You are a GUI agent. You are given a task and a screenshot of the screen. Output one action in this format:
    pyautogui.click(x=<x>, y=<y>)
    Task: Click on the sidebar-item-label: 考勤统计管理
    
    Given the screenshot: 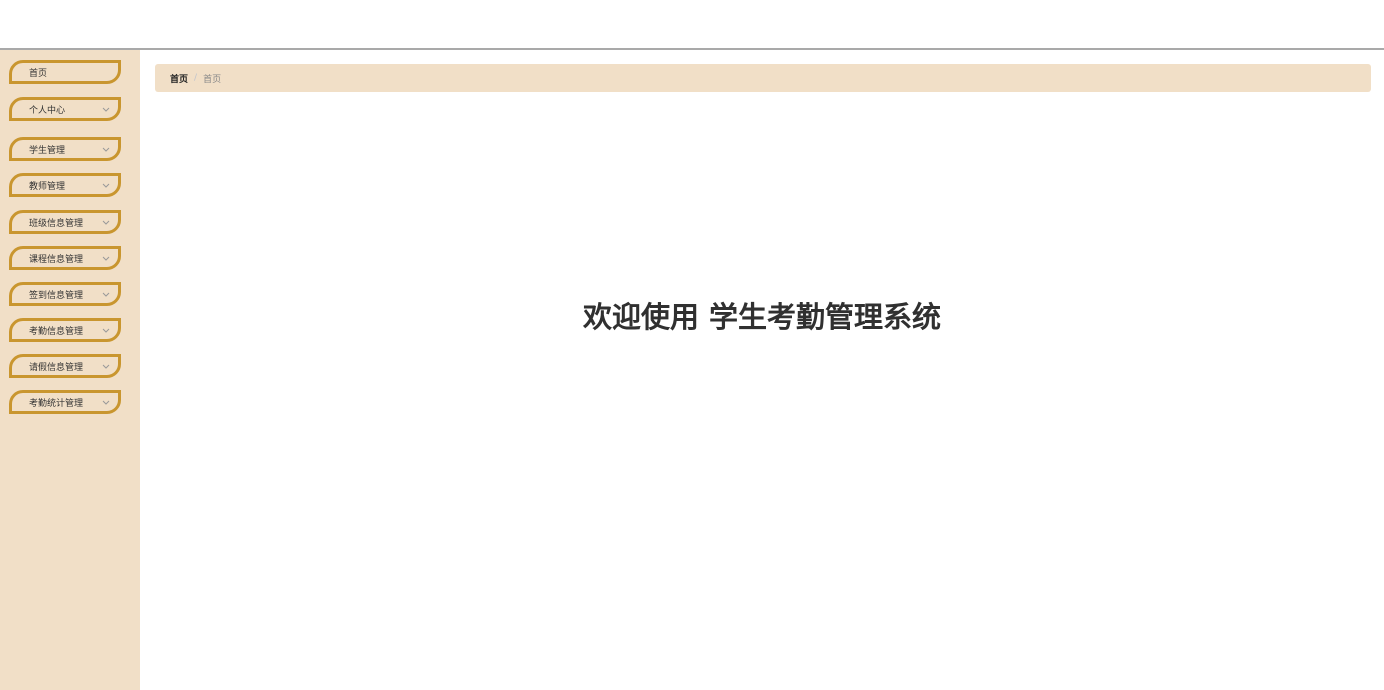 What is the action you would take?
    pyautogui.click(x=56, y=403)
    